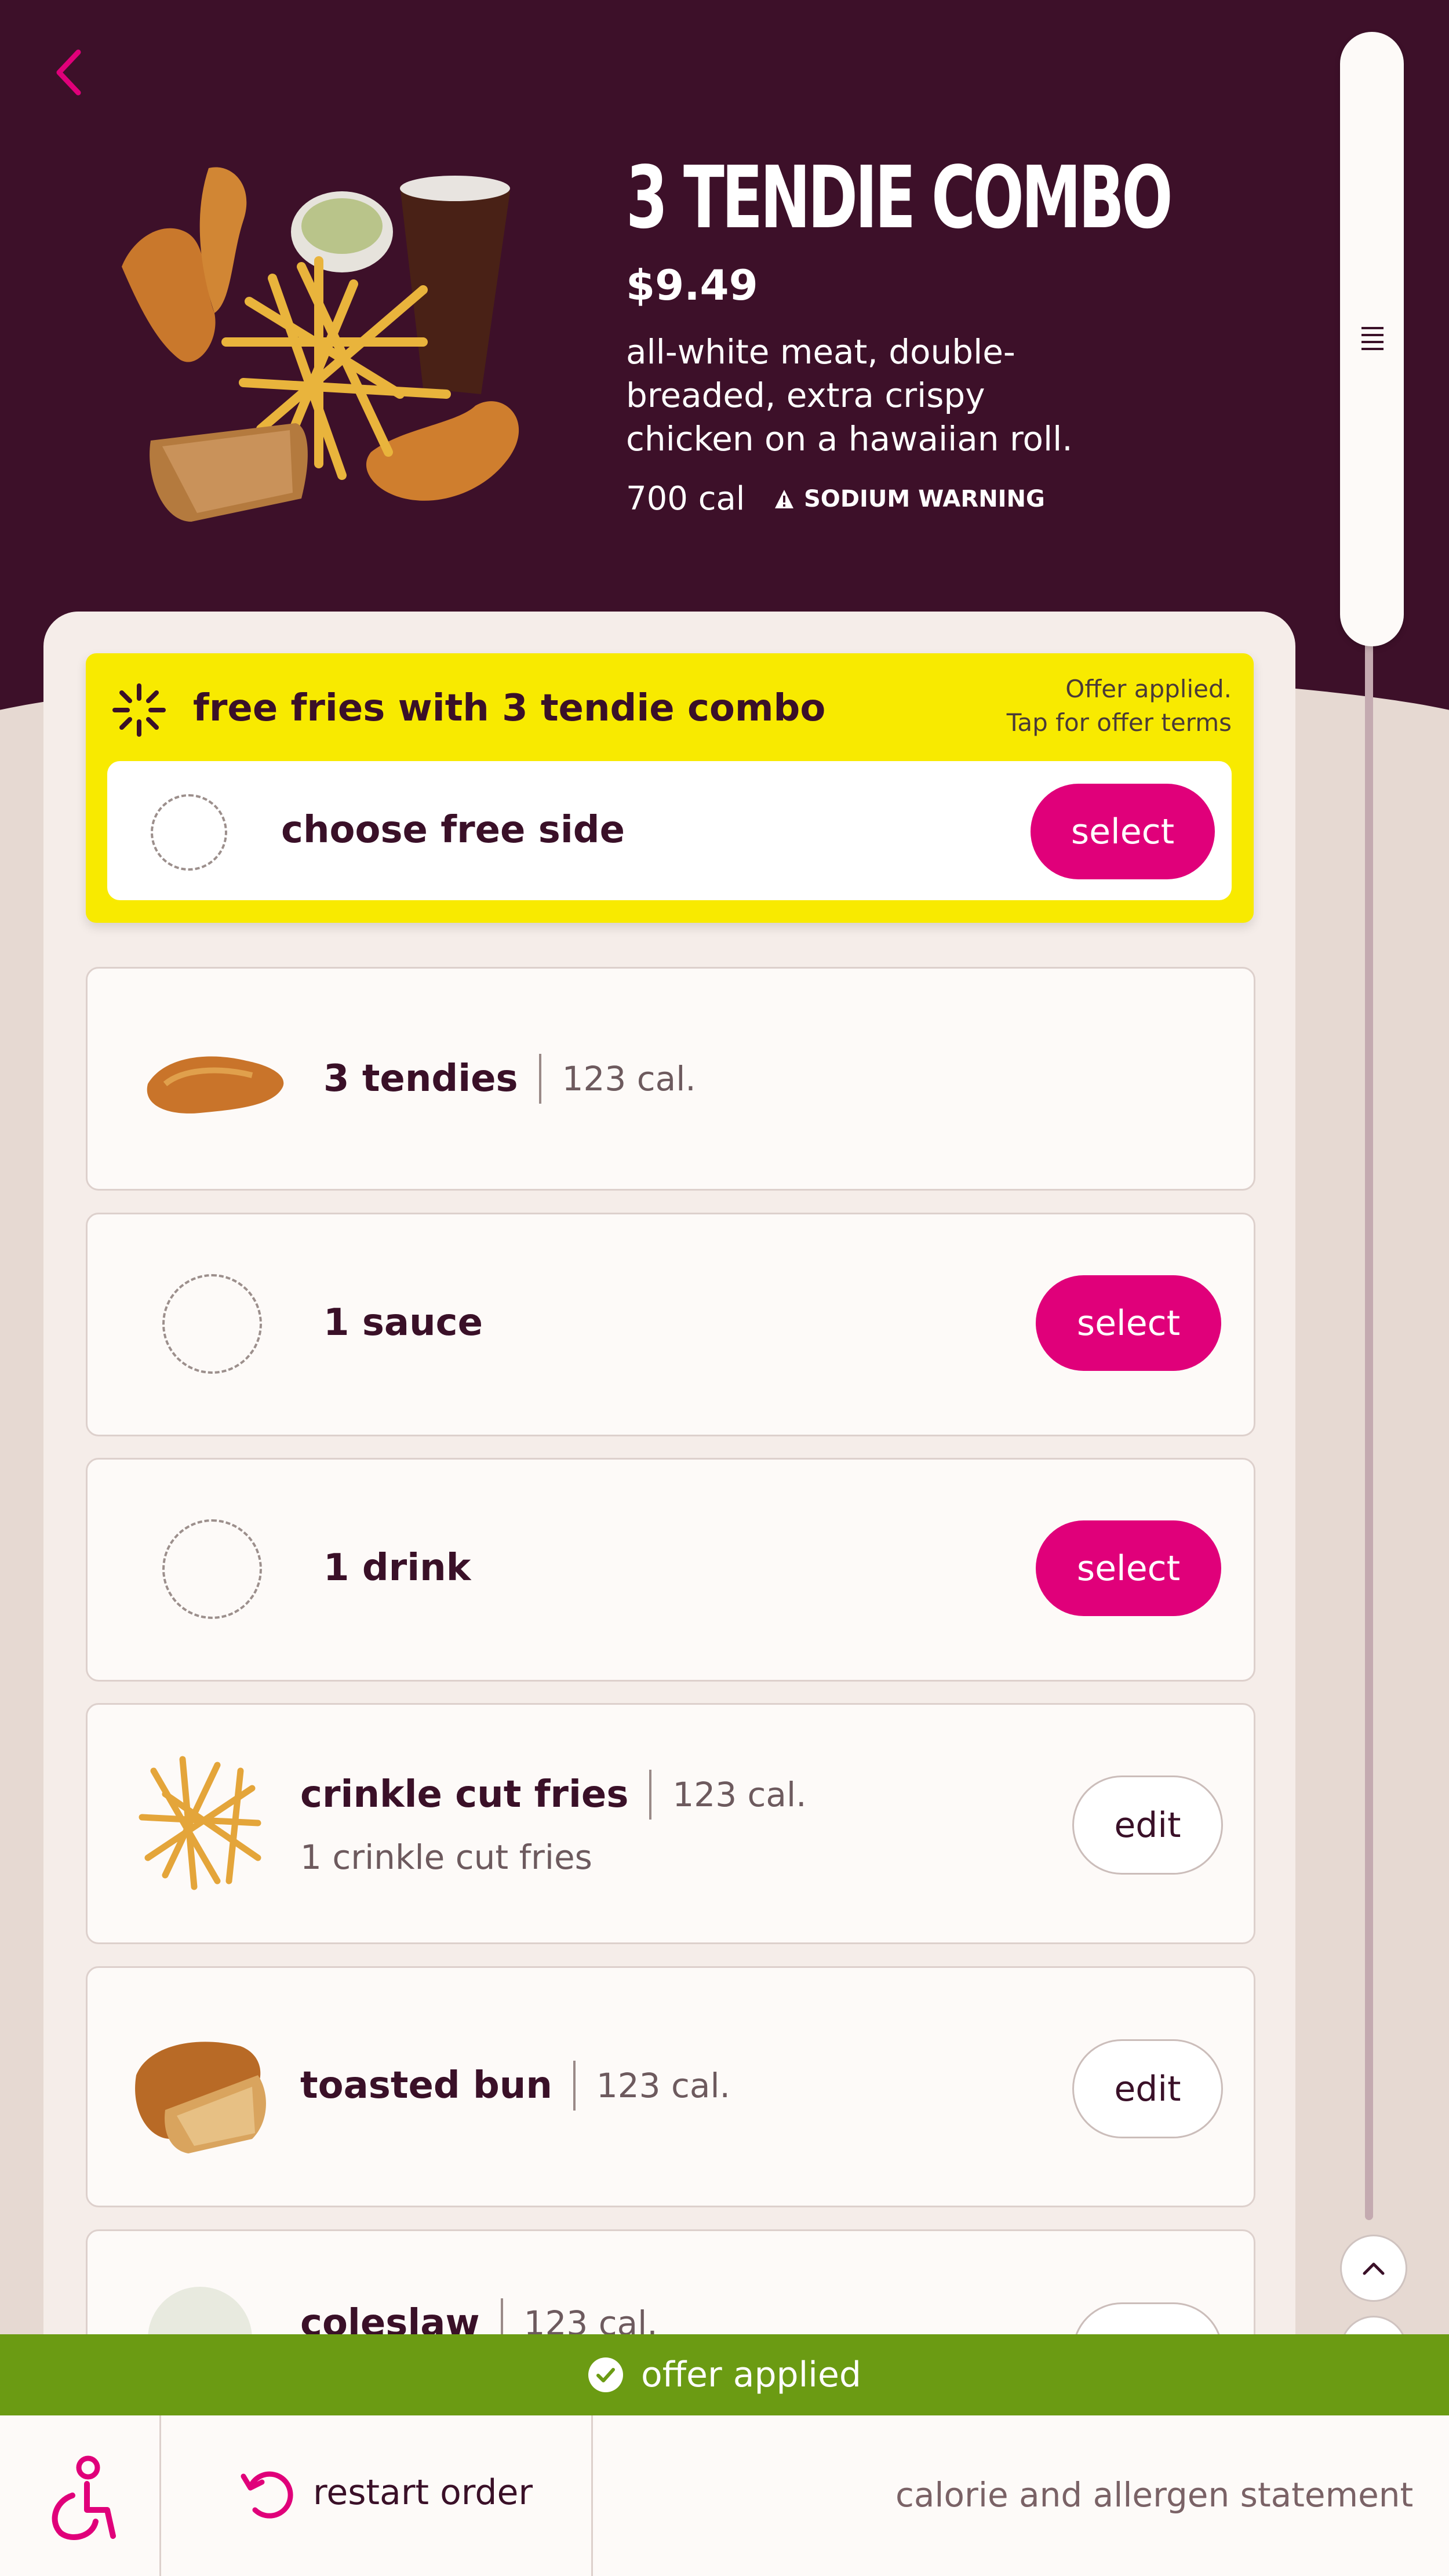  Describe the element at coordinates (1128, 1323) in the screenshot. I see `sauce-select-button: select` at that location.